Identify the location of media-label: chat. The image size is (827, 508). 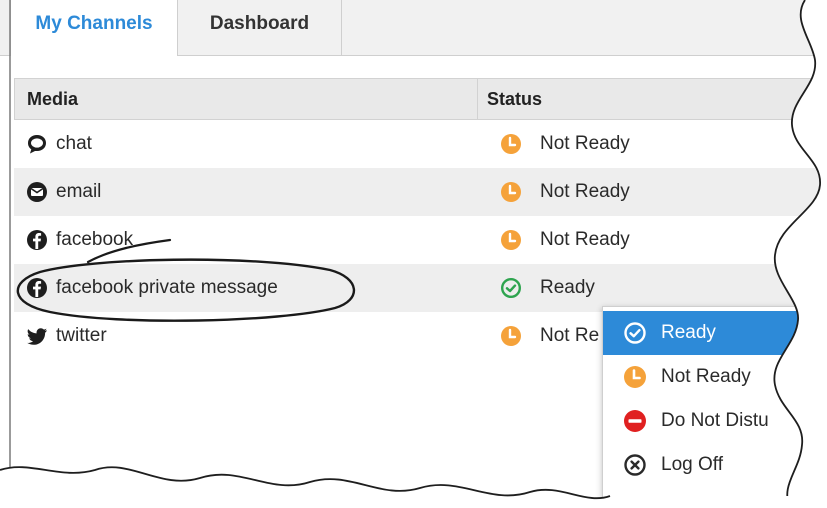
(74, 143).